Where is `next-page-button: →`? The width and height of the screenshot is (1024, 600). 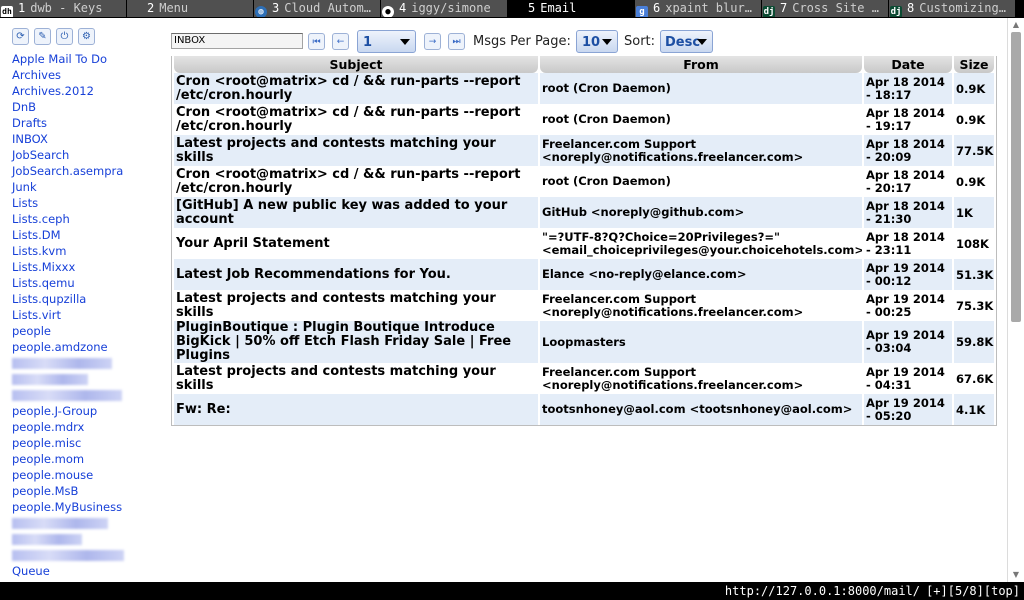 next-page-button: → is located at coordinates (432, 41).